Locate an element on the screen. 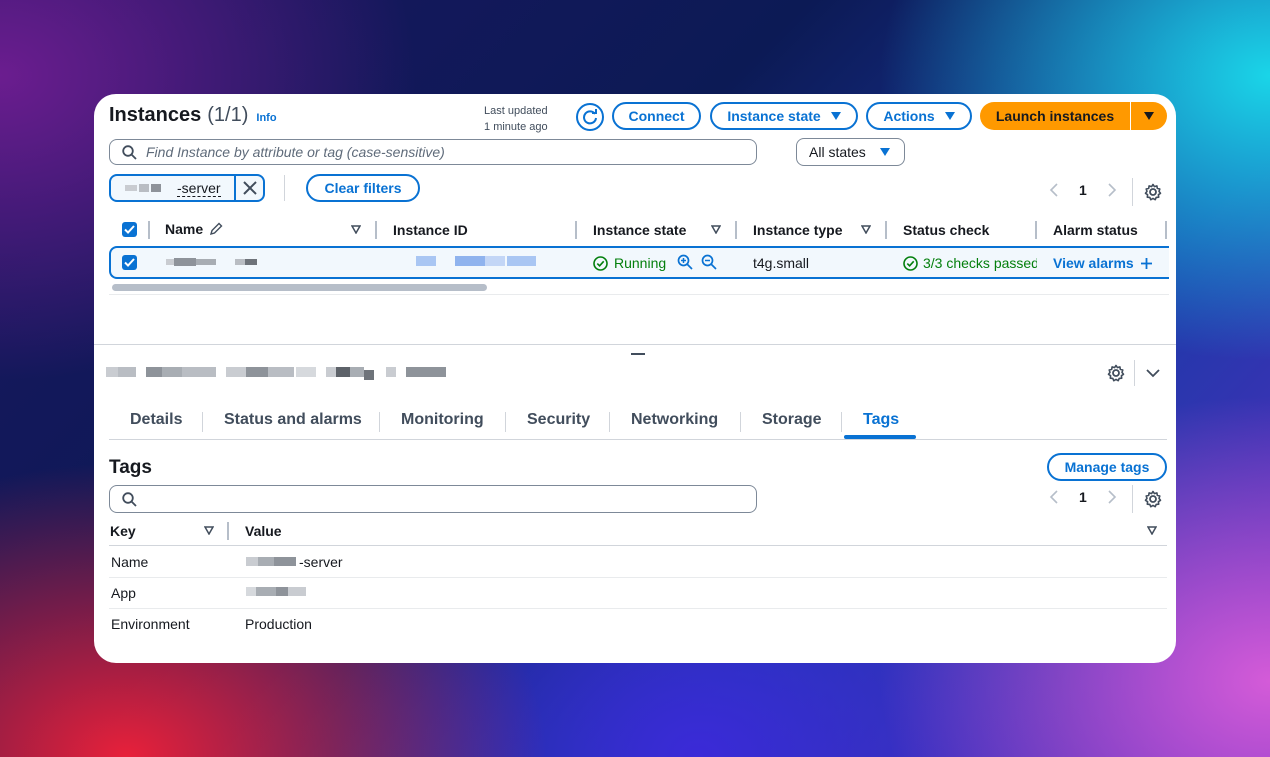 The image size is (1270, 757). plus-icon is located at coordinates (1146, 263).